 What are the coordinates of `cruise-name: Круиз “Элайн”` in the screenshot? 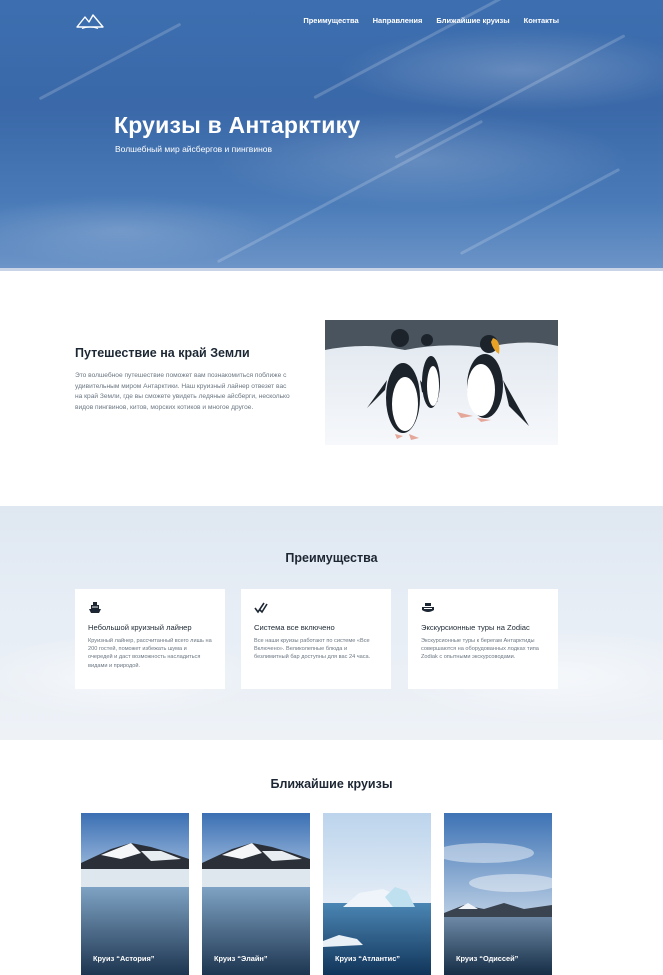 It's located at (241, 958).